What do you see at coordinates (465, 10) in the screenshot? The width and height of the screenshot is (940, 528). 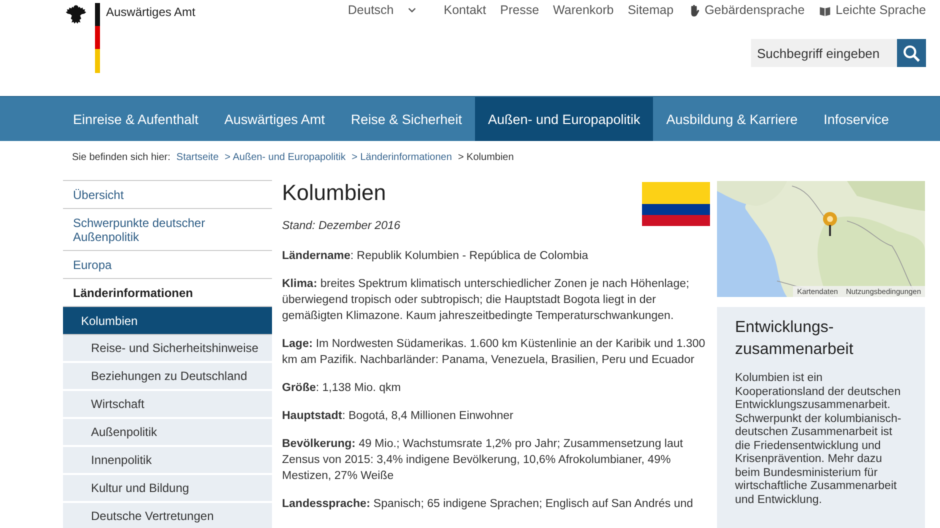 I see `header-link: Kontakt` at bounding box center [465, 10].